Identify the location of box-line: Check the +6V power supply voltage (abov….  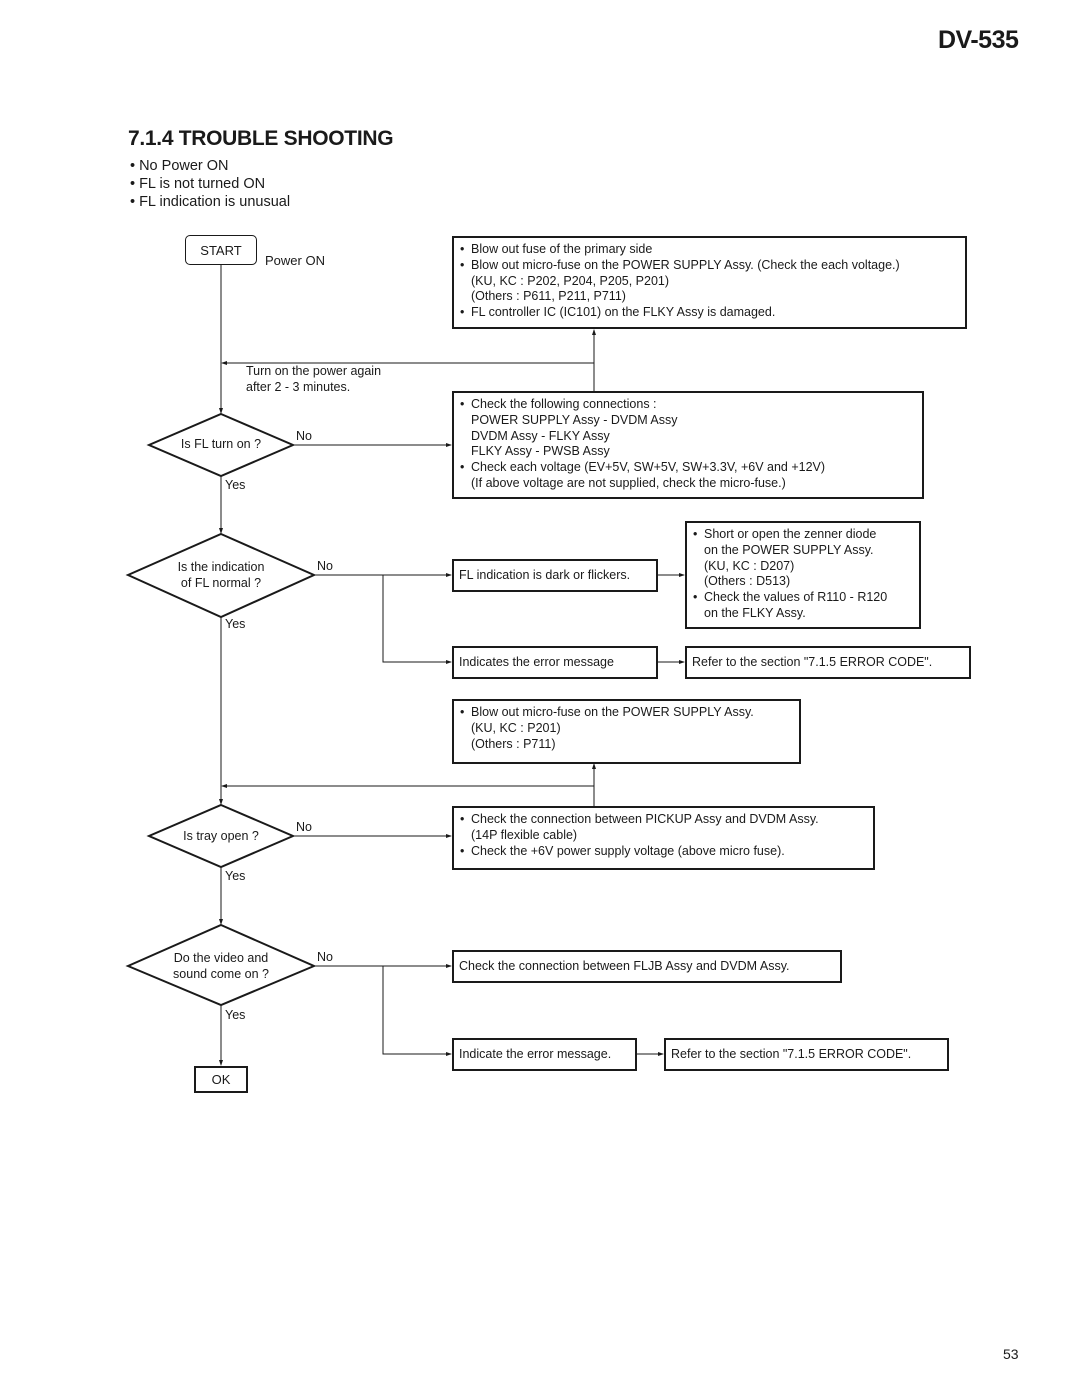
(663, 852).